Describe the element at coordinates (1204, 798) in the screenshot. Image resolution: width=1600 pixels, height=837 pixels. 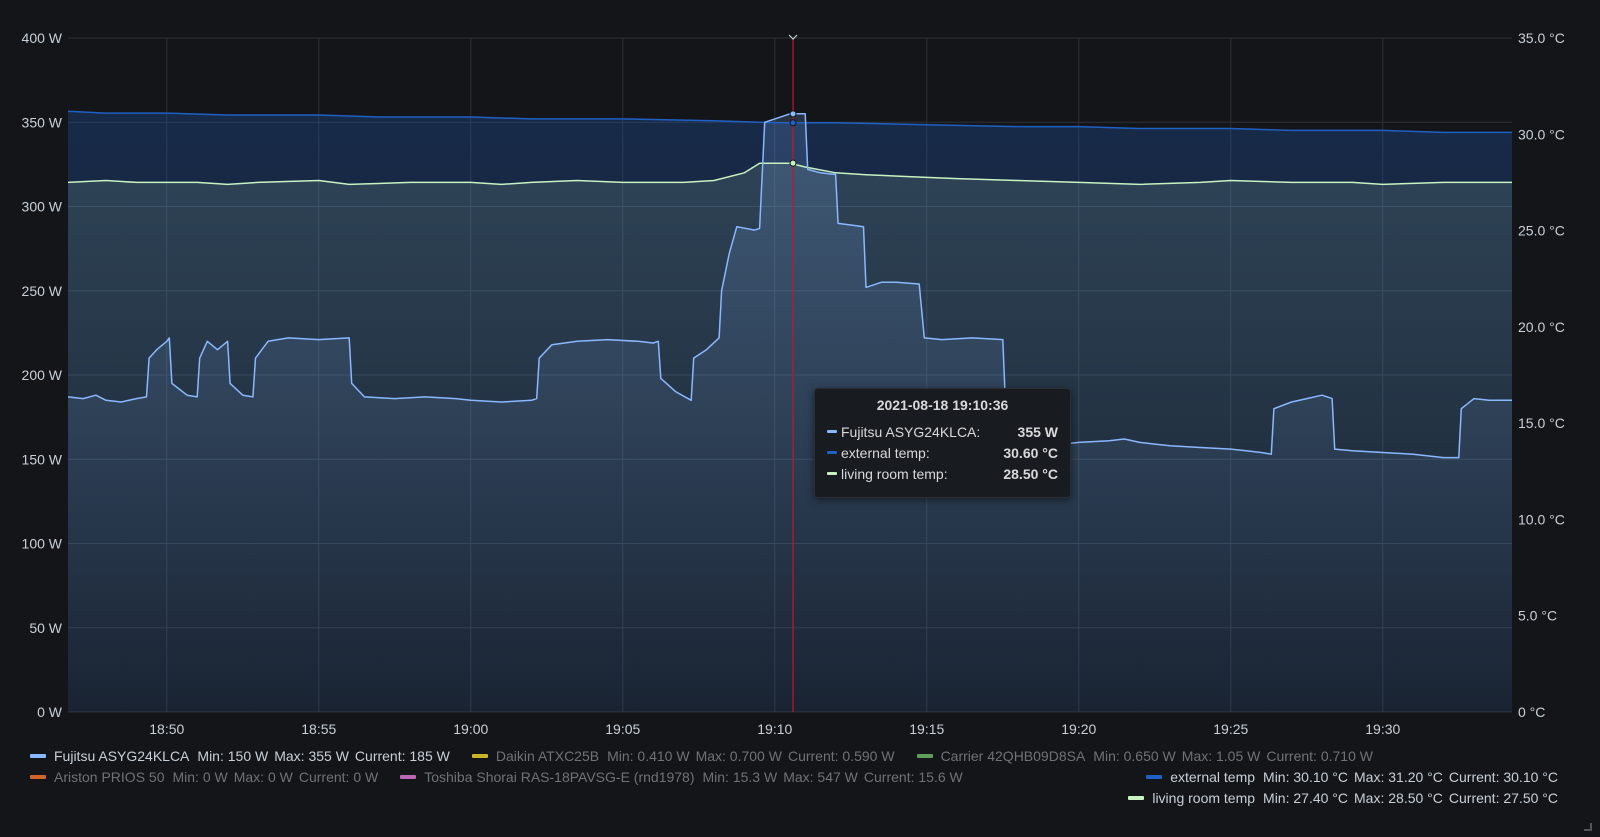
I see `legend-series-name: living room temp` at that location.